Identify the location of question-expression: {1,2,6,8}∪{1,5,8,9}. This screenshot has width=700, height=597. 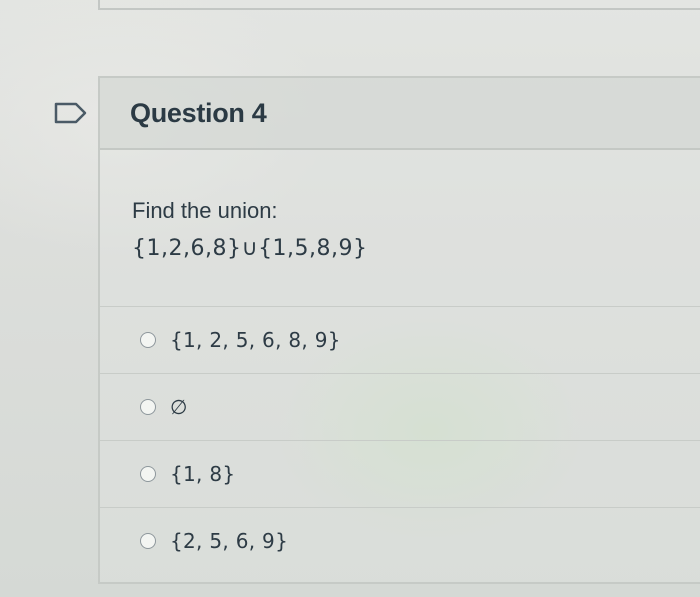
(250, 248).